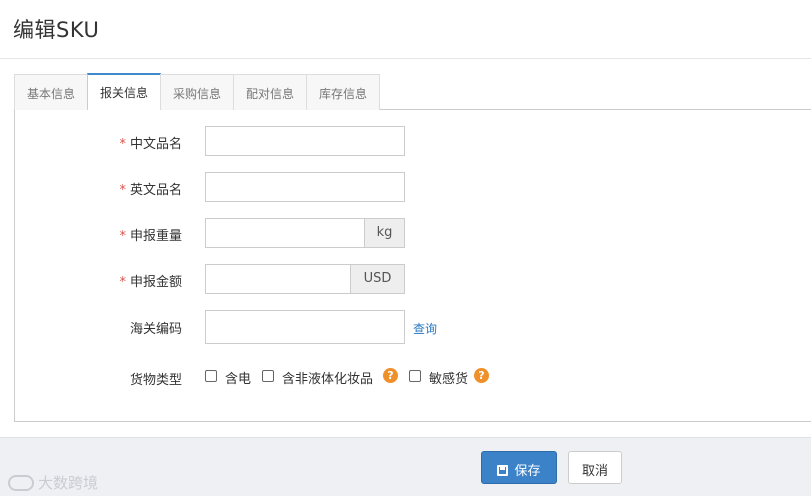 This screenshot has height=496, width=811. I want to click on cn-name-input, so click(305, 141).